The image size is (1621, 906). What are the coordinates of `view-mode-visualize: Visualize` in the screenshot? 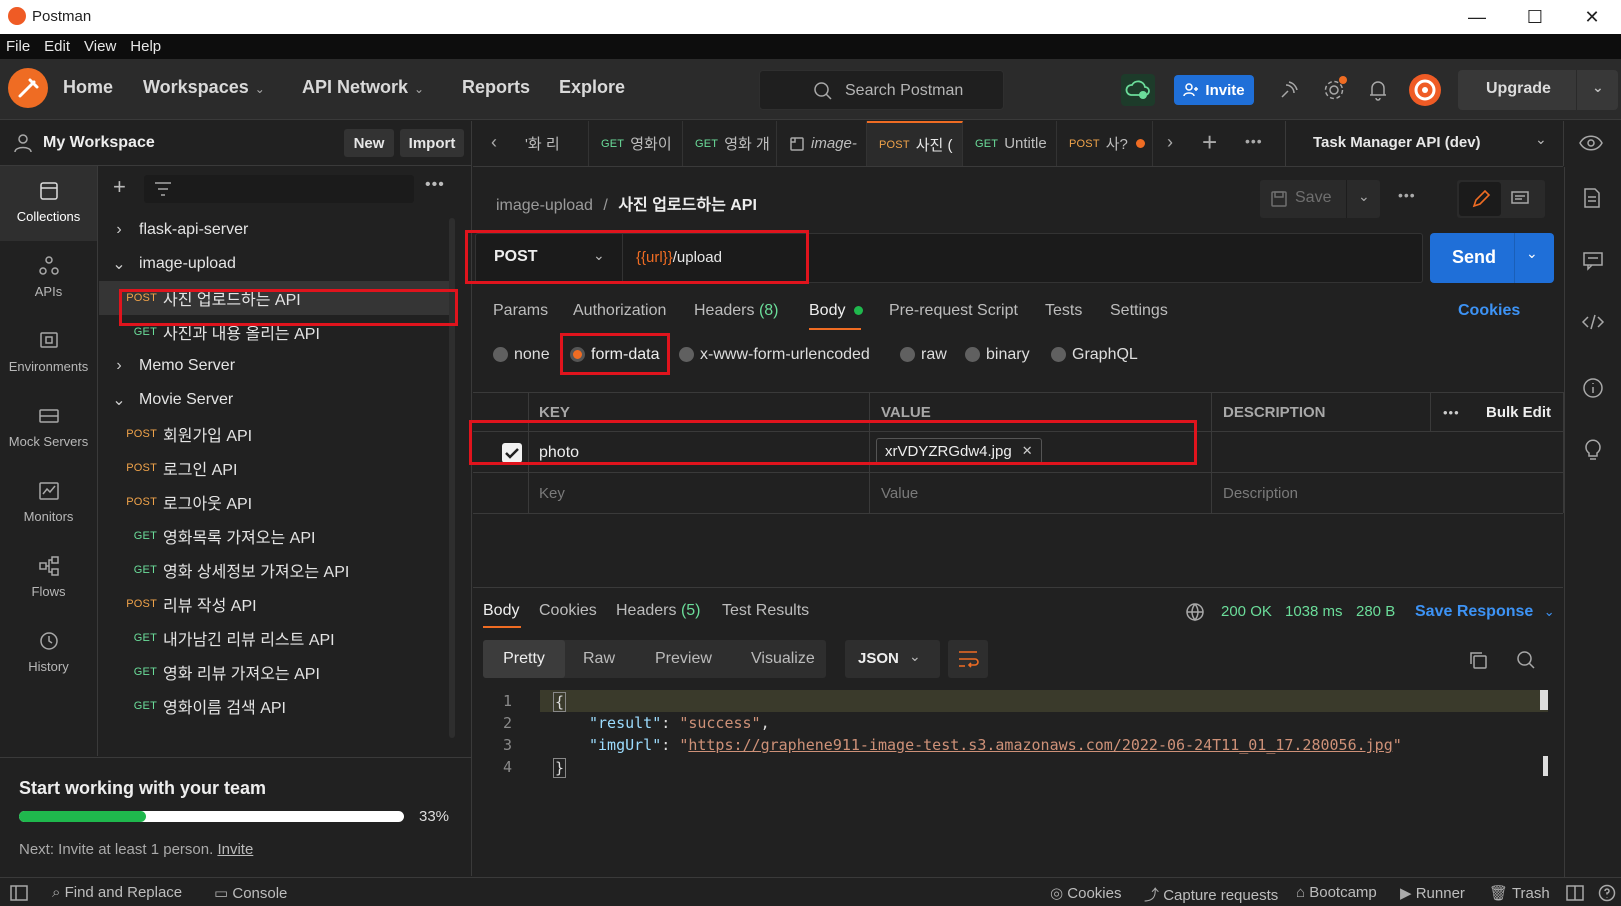 It's located at (783, 659).